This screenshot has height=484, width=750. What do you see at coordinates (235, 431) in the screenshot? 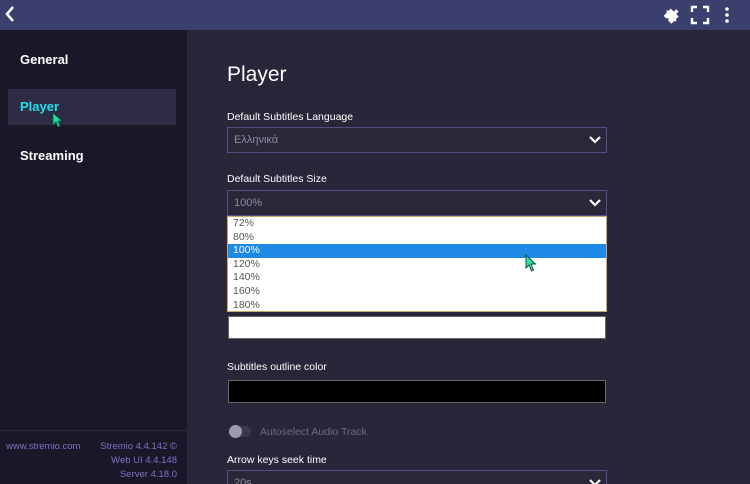
I see `toggle-knob` at bounding box center [235, 431].